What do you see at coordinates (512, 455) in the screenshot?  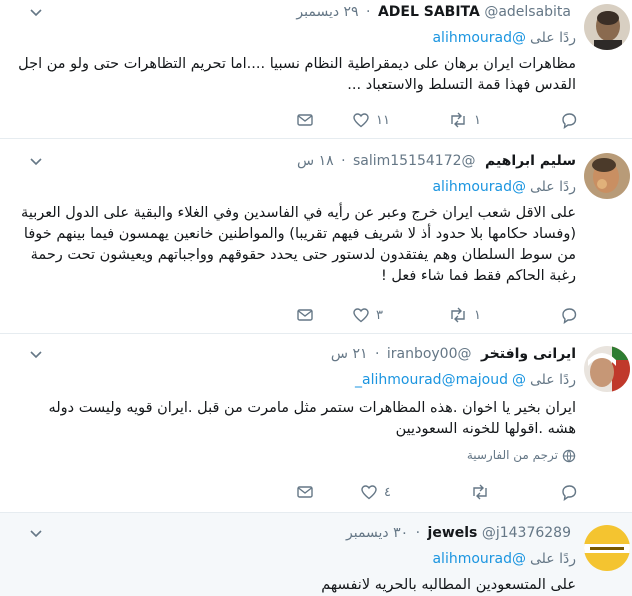 I see `translate-label: ترجم من الفارسية` at bounding box center [512, 455].